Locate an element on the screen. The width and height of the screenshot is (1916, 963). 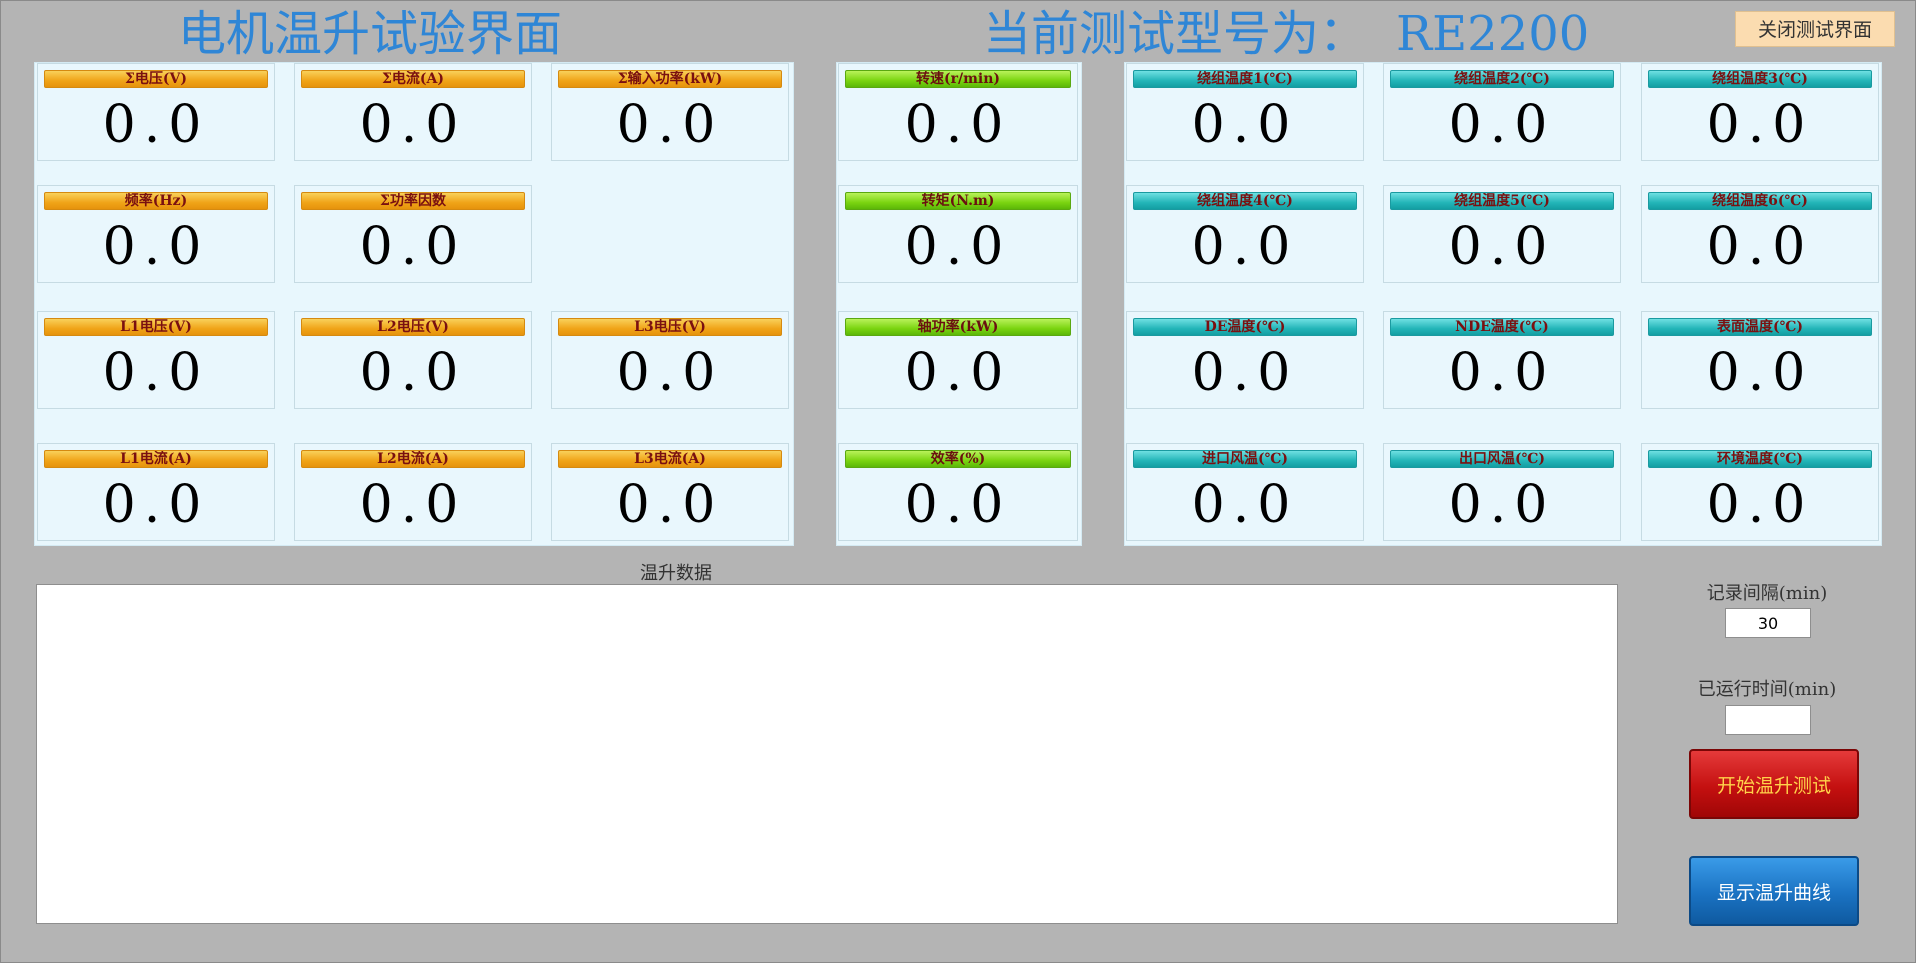
meter-label: Σ输入功率(kW) is located at coordinates (670, 79).